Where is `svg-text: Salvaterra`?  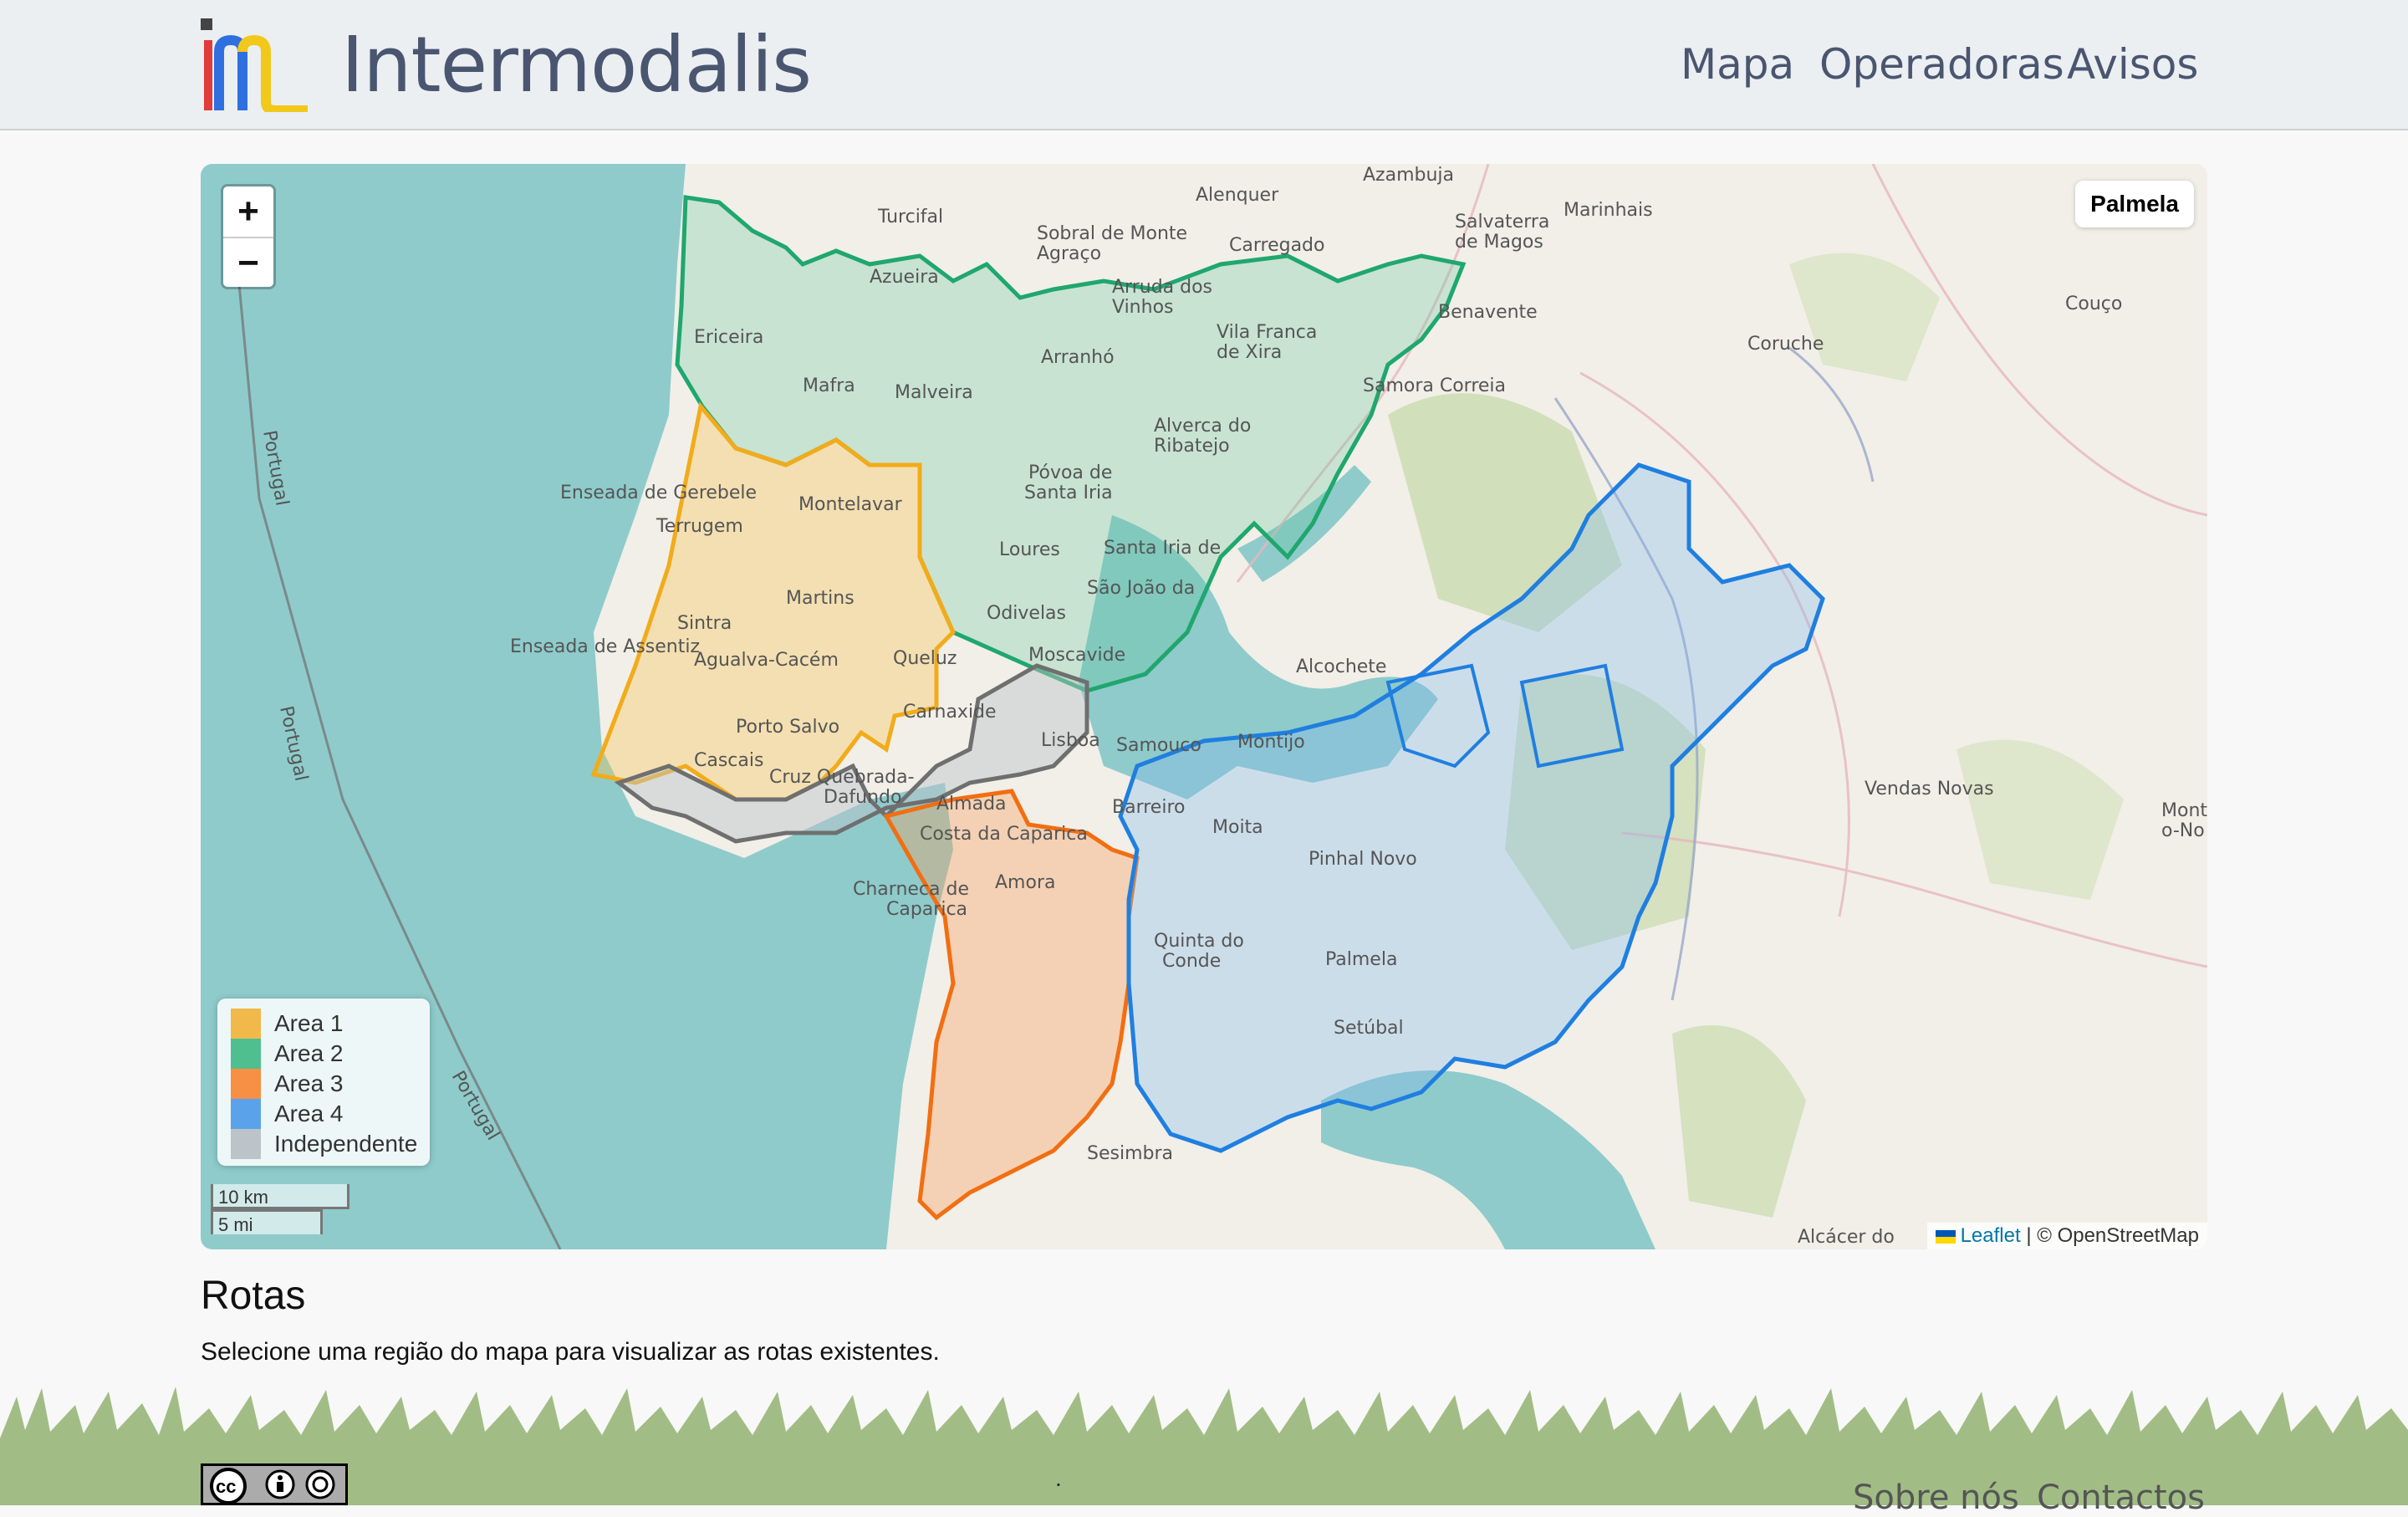
svg-text: Salvaterra is located at coordinates (1502, 222).